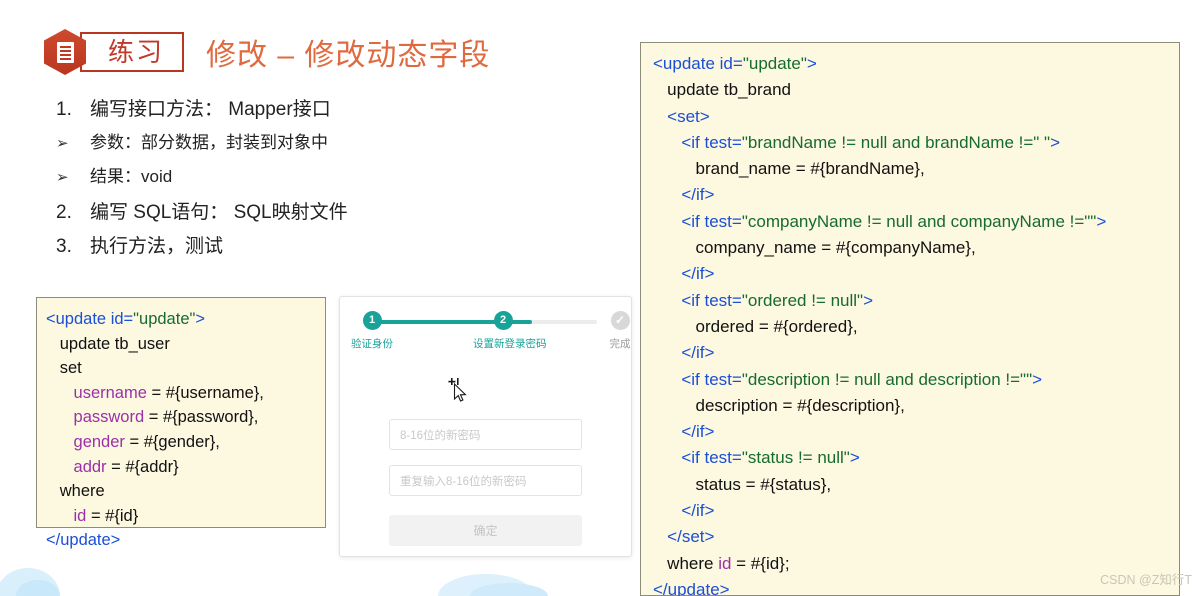 This screenshot has height=596, width=1192. Describe the element at coordinates (64, 109) in the screenshot. I see `step-marker: 1.` at that location.